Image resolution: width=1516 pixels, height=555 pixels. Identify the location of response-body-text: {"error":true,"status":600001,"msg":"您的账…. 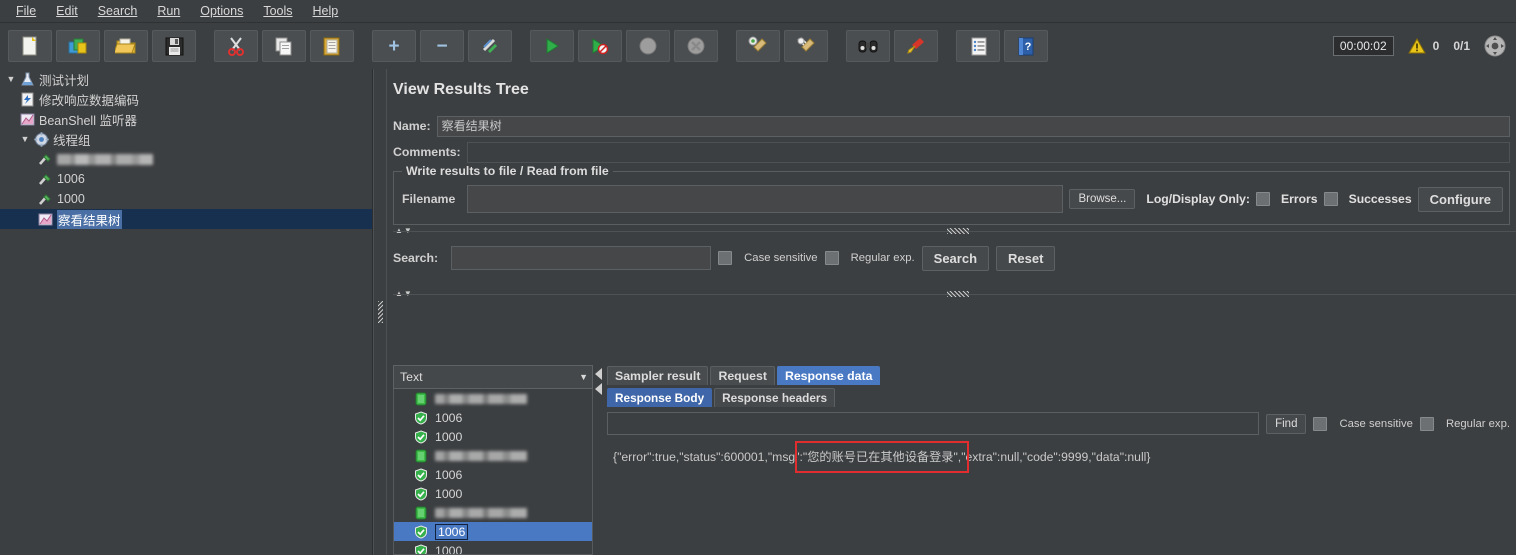
(882, 457).